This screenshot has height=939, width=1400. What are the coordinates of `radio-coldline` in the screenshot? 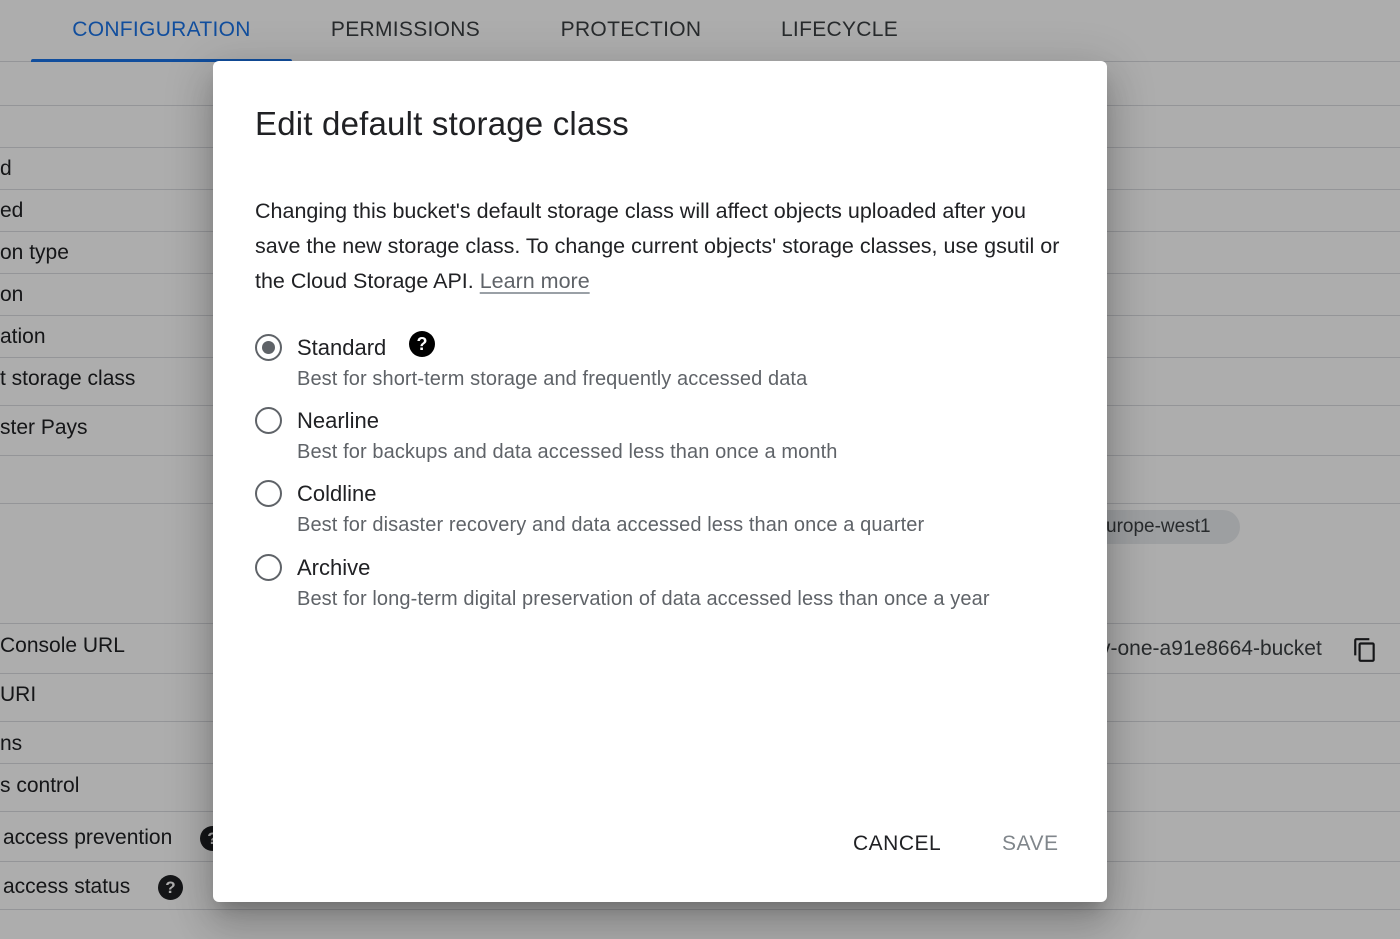 It's located at (268, 493).